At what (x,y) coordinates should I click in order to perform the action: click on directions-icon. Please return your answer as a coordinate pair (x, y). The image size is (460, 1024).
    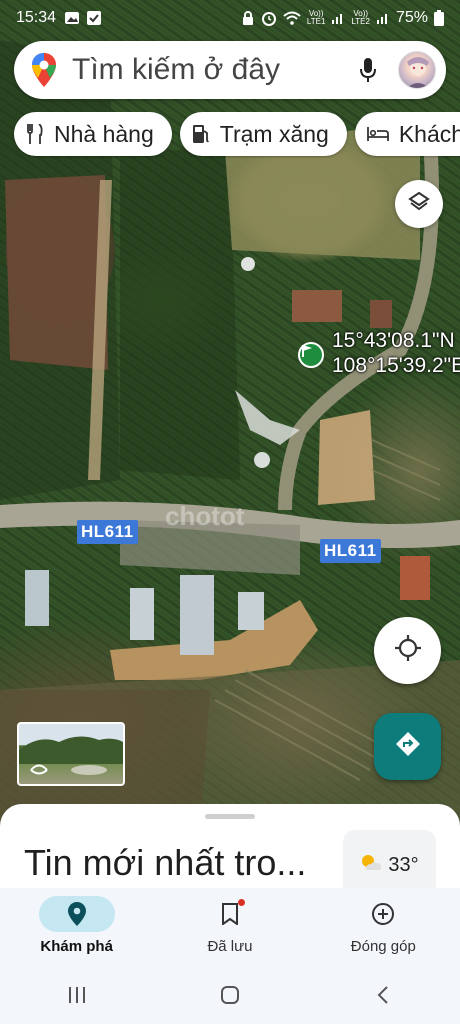
    Looking at the image, I should click on (408, 746).